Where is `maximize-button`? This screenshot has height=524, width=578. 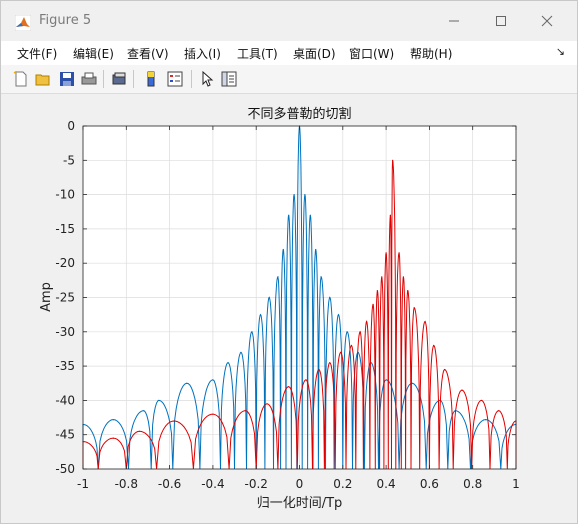 maximize-button is located at coordinates (501, 21).